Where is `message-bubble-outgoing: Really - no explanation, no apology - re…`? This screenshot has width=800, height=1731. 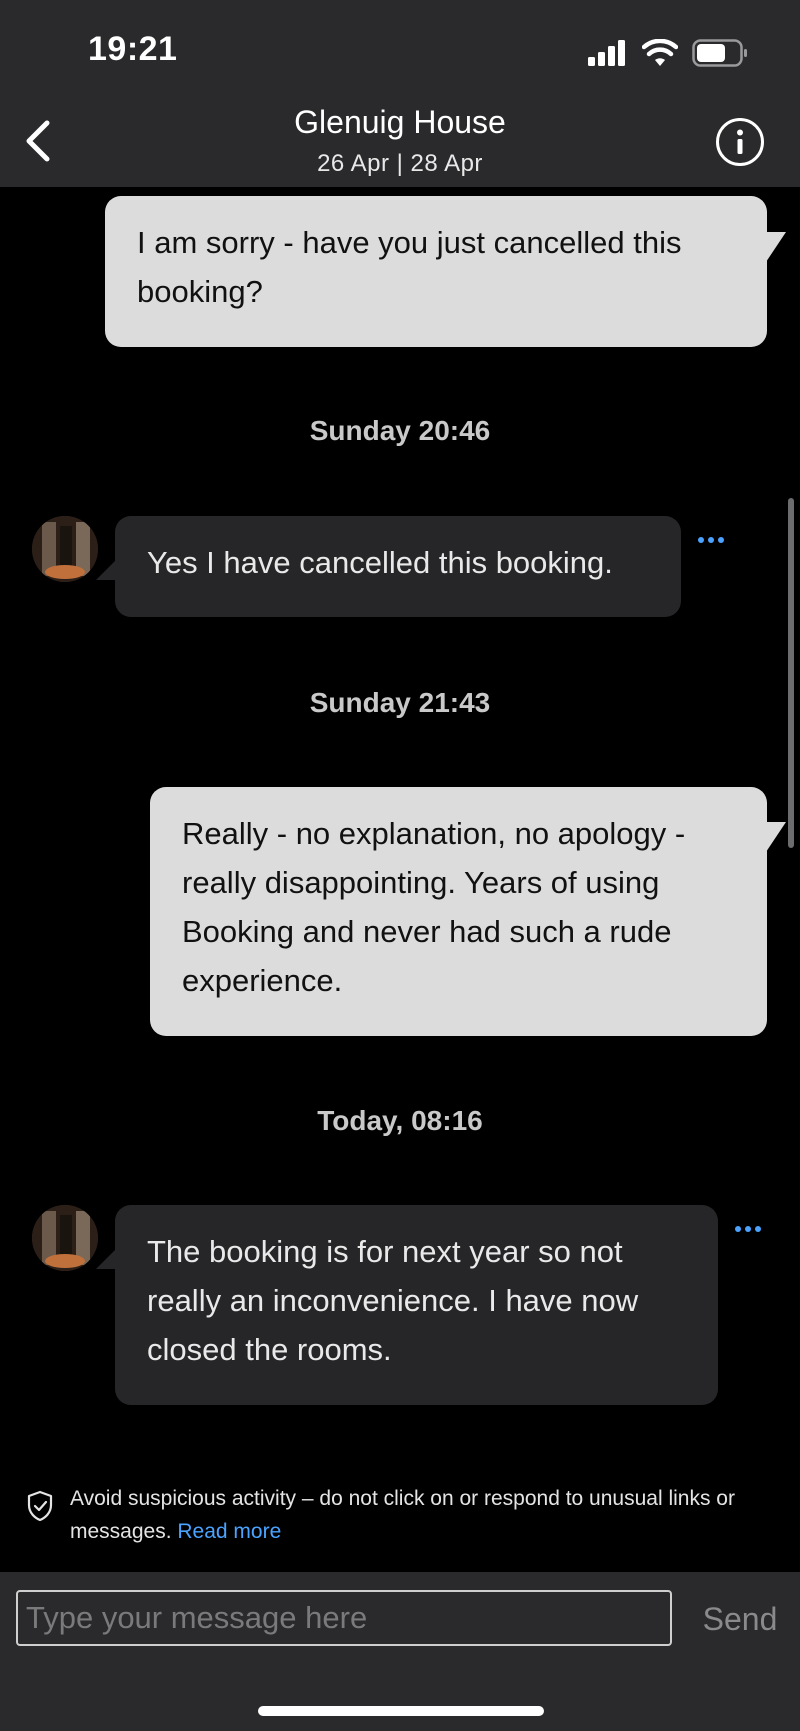 message-bubble-outgoing: Really - no explanation, no apology - re… is located at coordinates (458, 911).